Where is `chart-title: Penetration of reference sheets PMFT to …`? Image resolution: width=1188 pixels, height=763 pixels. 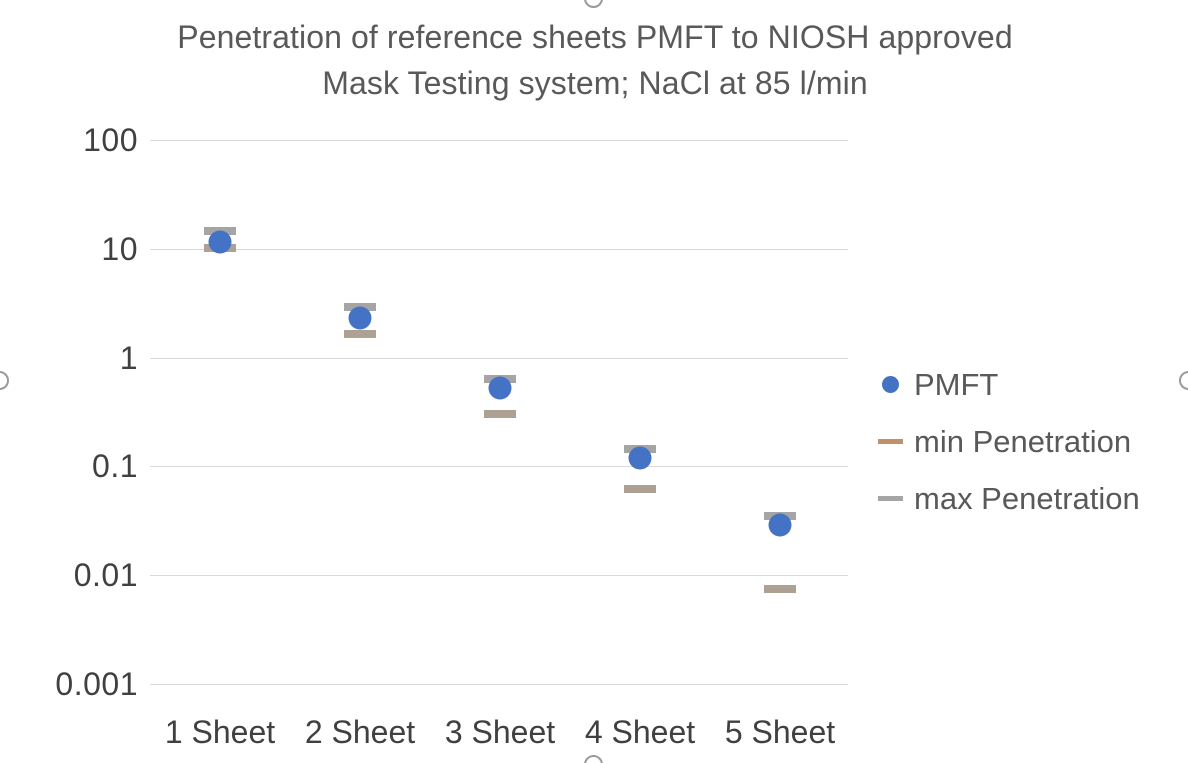
chart-title: Penetration of reference sheets PMFT to … is located at coordinates (595, 60).